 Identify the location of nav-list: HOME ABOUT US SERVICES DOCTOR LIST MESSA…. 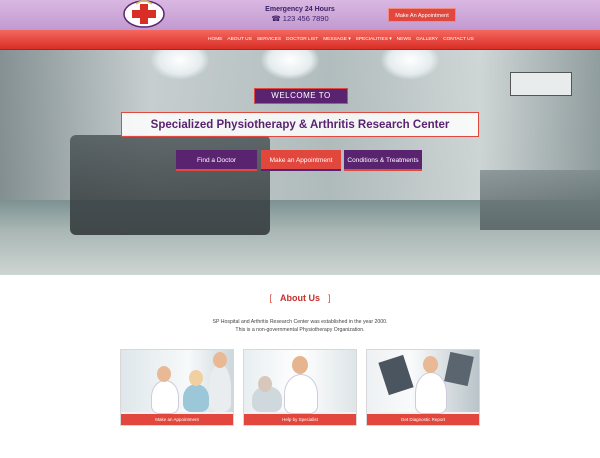
(341, 40).